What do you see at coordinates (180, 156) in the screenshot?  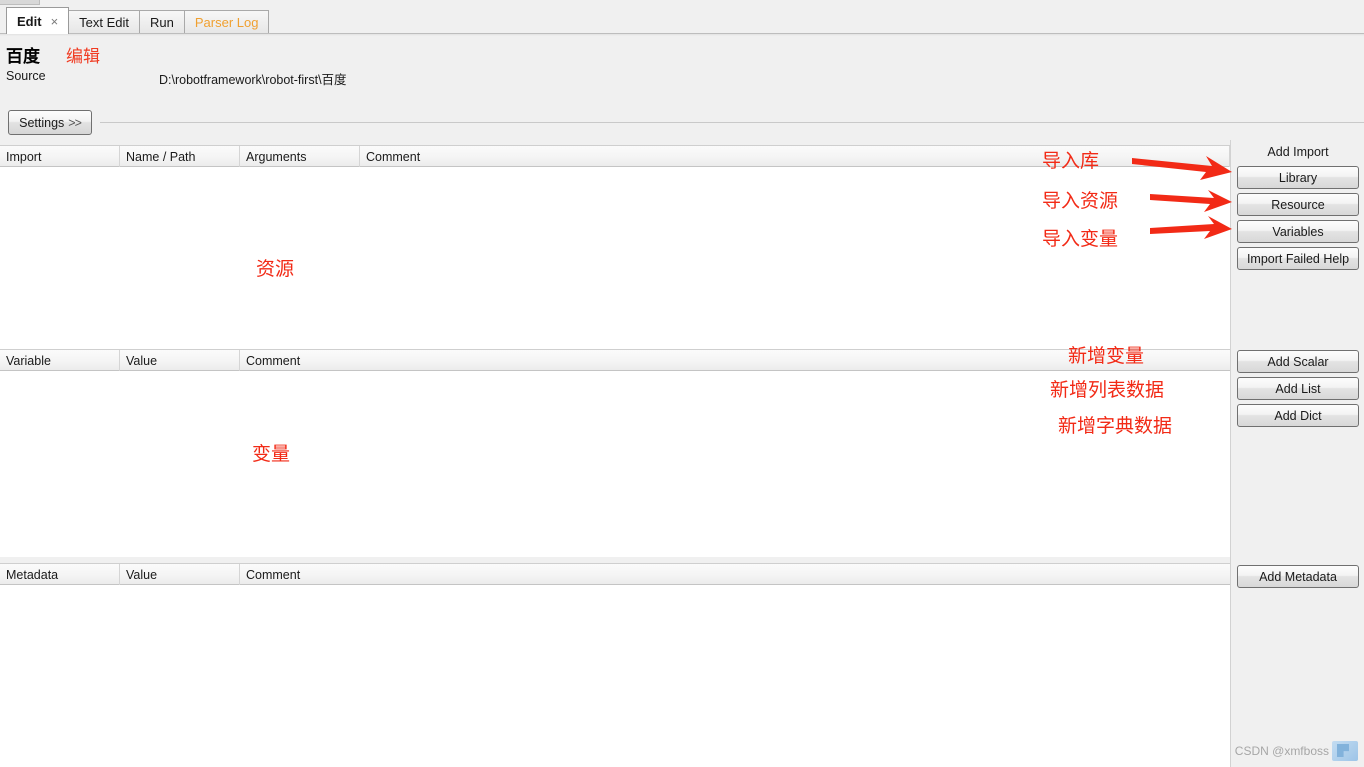 I see `import-col-name-path: Name / Path` at bounding box center [180, 156].